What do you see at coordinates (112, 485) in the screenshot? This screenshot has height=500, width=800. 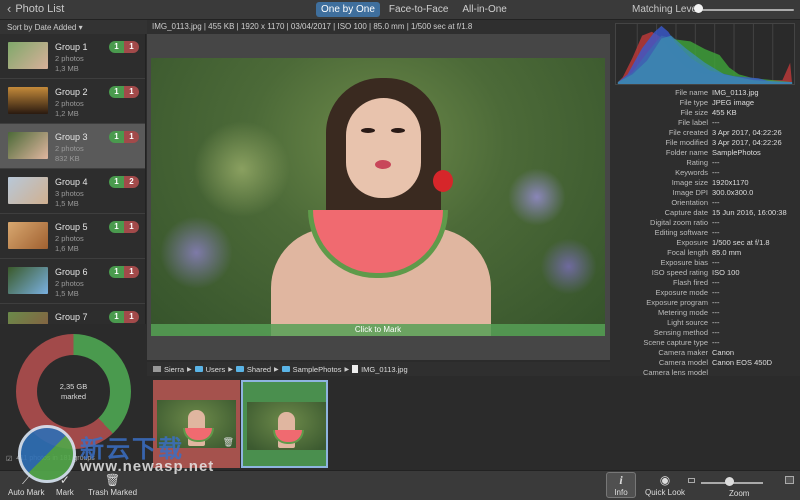 I see `trash-marked-button: 🗑 Trash Marked` at bounding box center [112, 485].